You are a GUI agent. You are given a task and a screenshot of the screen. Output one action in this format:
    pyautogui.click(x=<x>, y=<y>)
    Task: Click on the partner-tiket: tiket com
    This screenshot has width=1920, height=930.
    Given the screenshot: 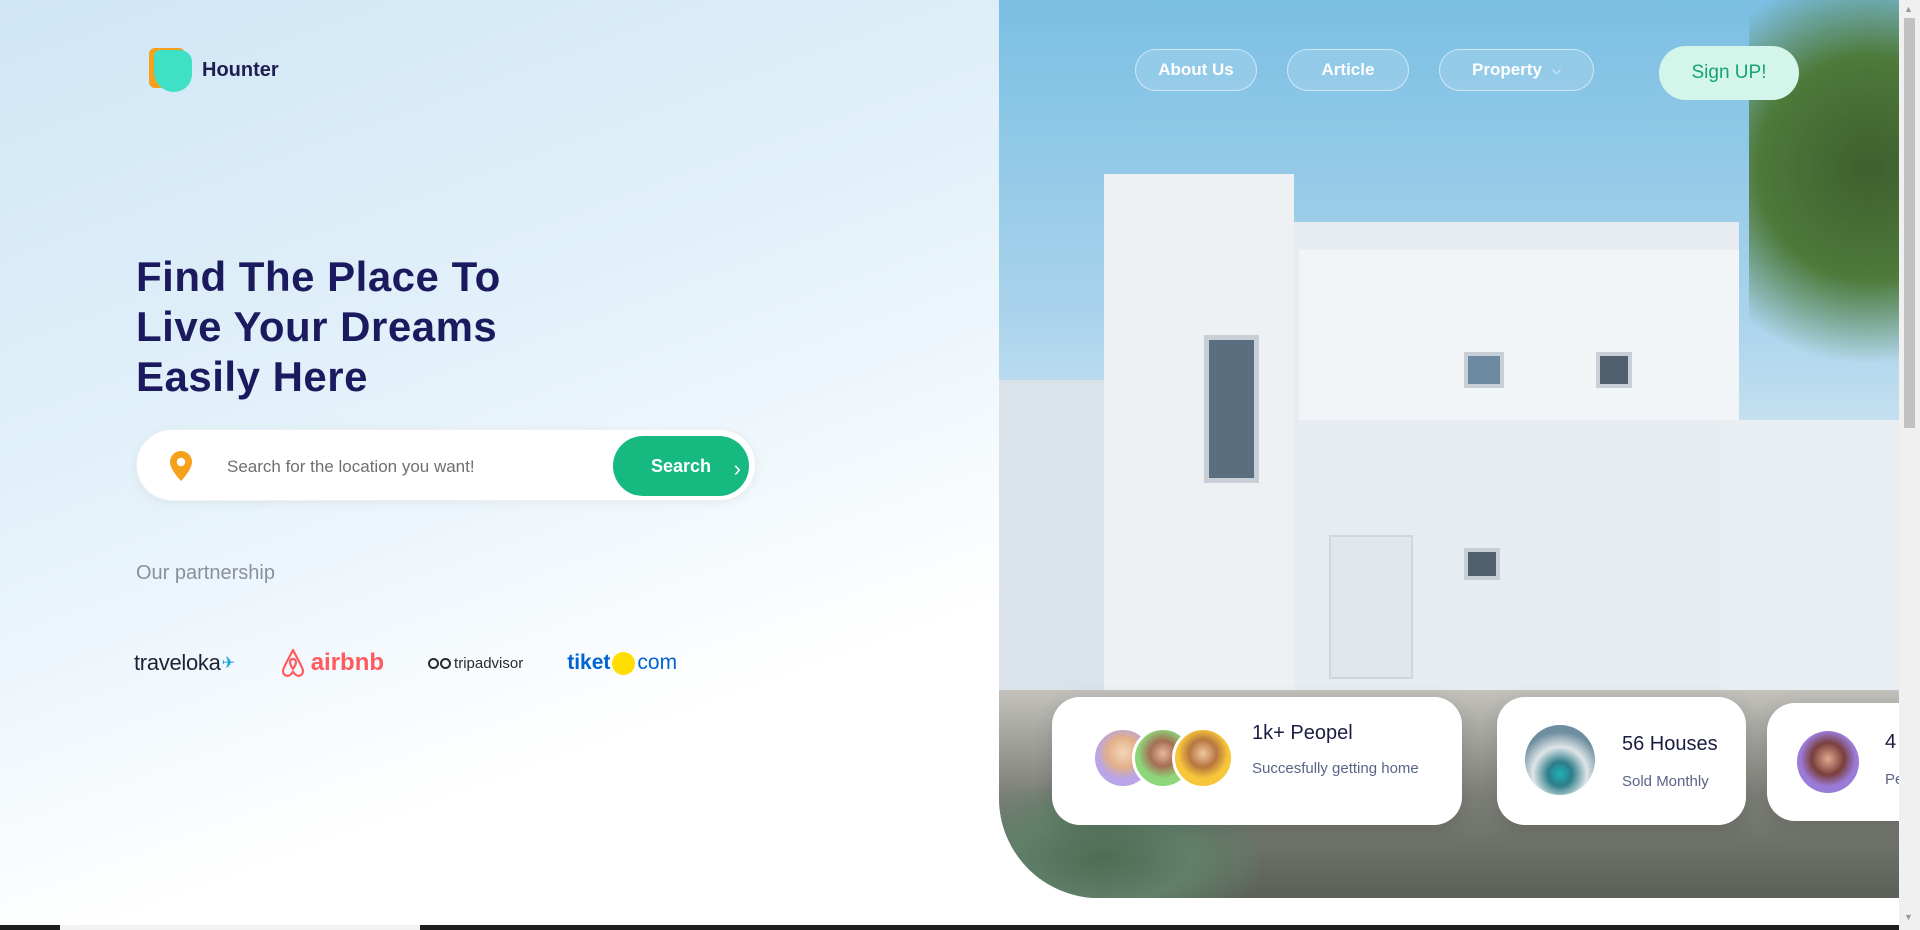 What is the action you would take?
    pyautogui.click(x=622, y=663)
    